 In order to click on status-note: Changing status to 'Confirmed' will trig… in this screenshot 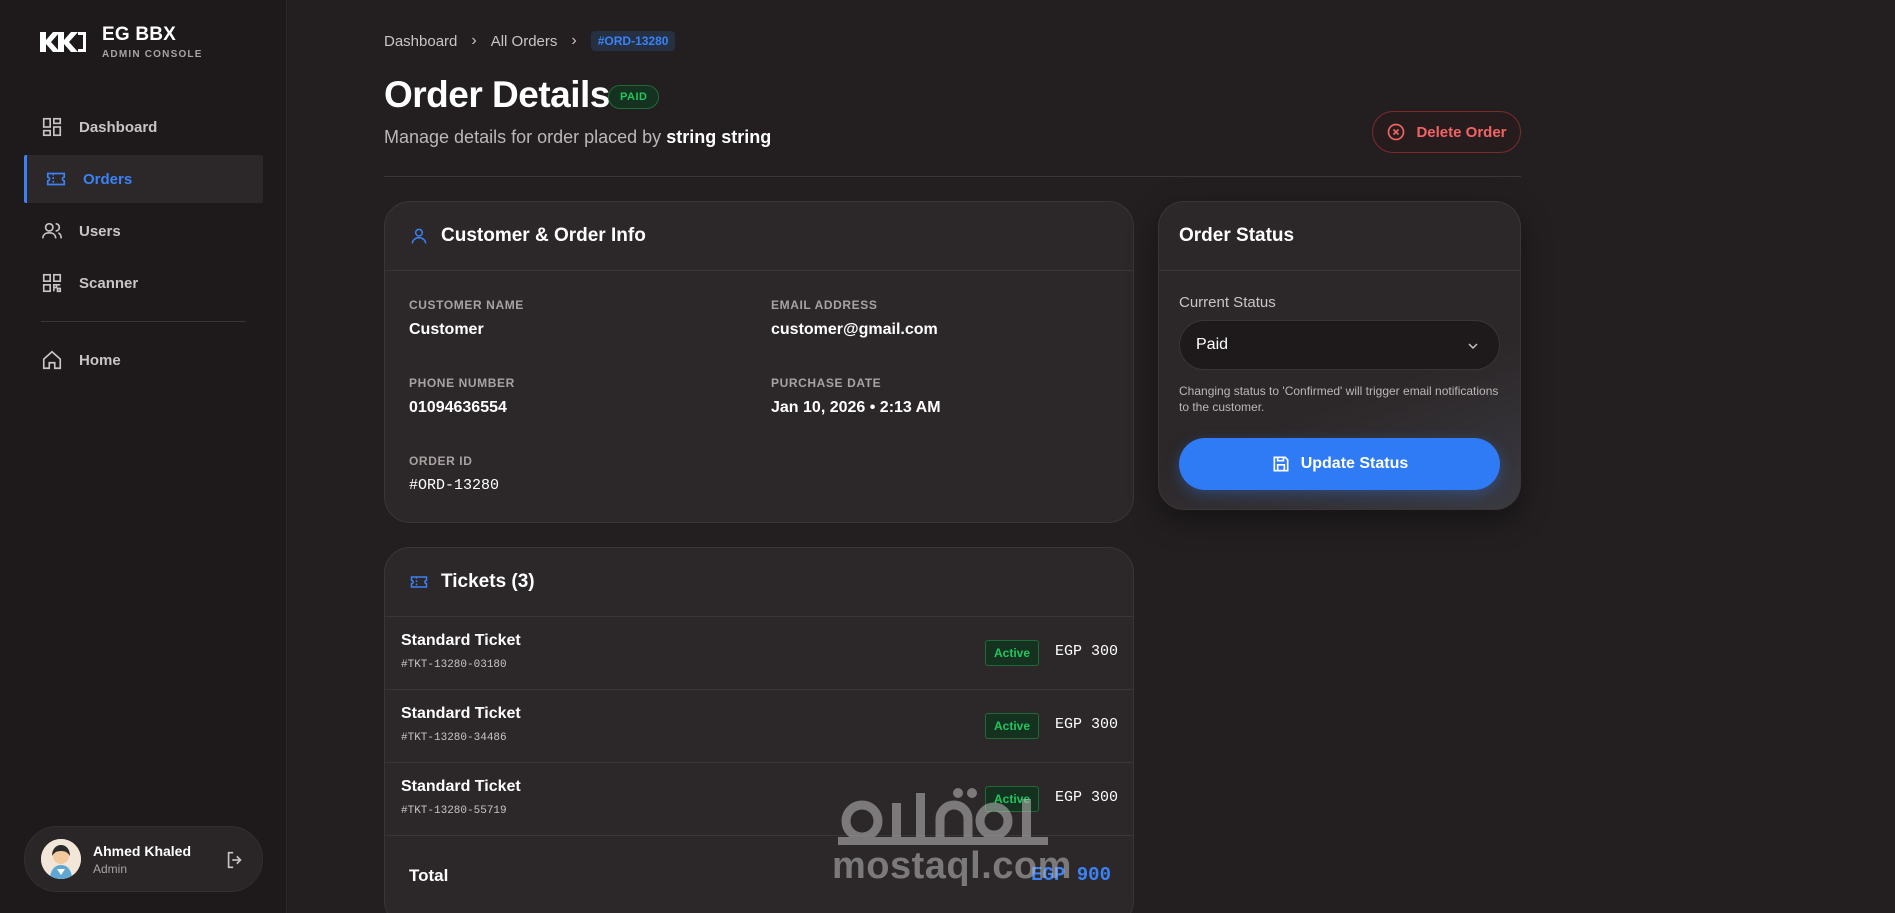, I will do `click(1339, 399)`.